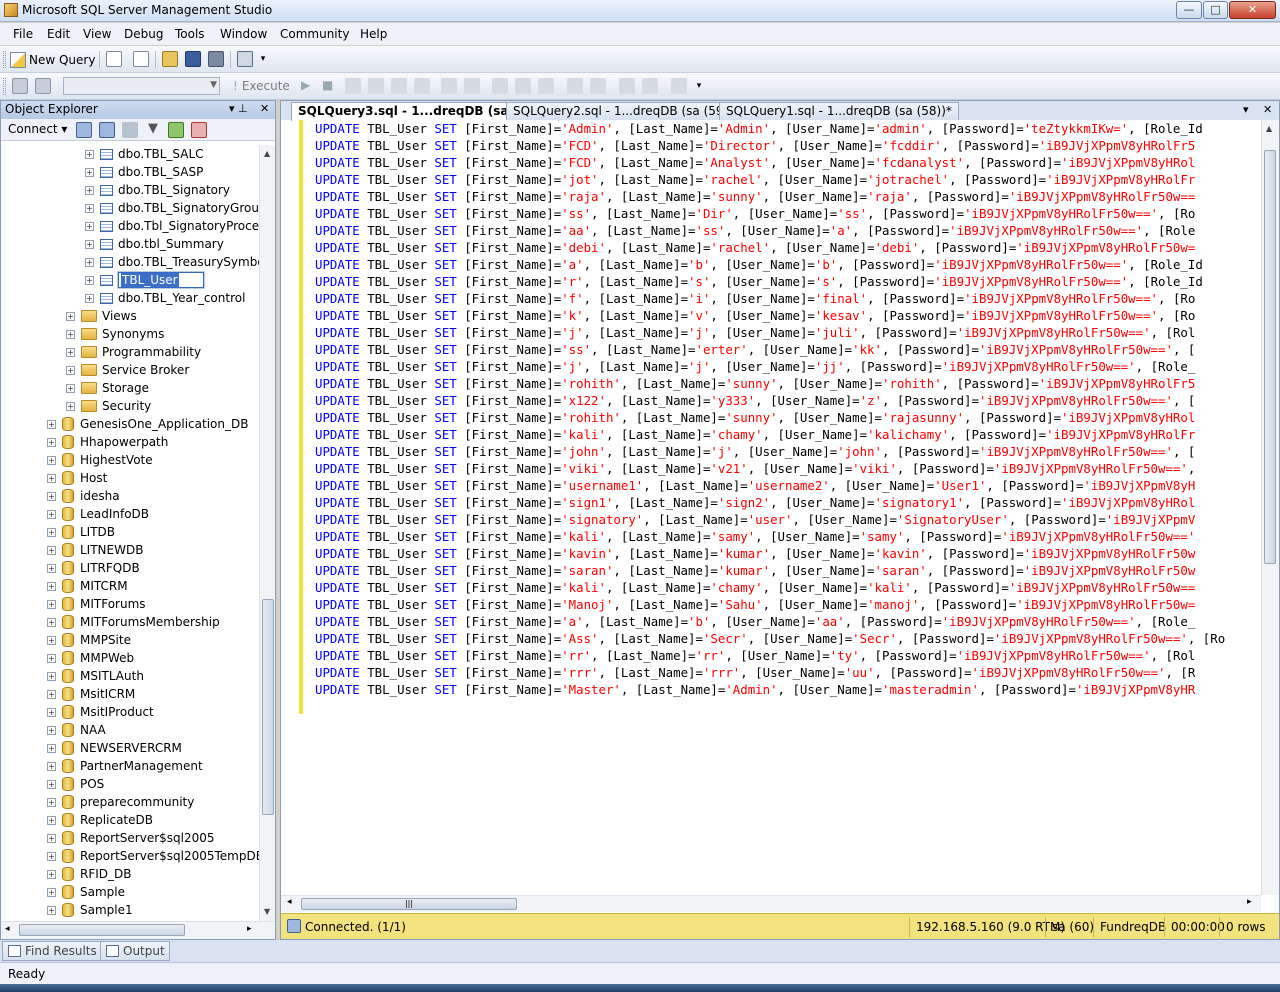  Describe the element at coordinates (141, 86) in the screenshot. I see `database-selector: ▼` at that location.